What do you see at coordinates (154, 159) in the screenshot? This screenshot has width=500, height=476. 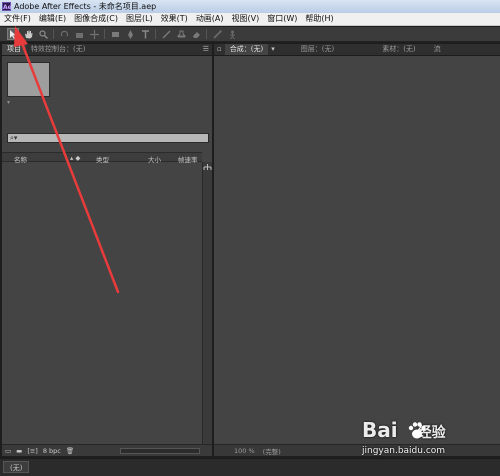 I see `column-size: 大小` at bounding box center [154, 159].